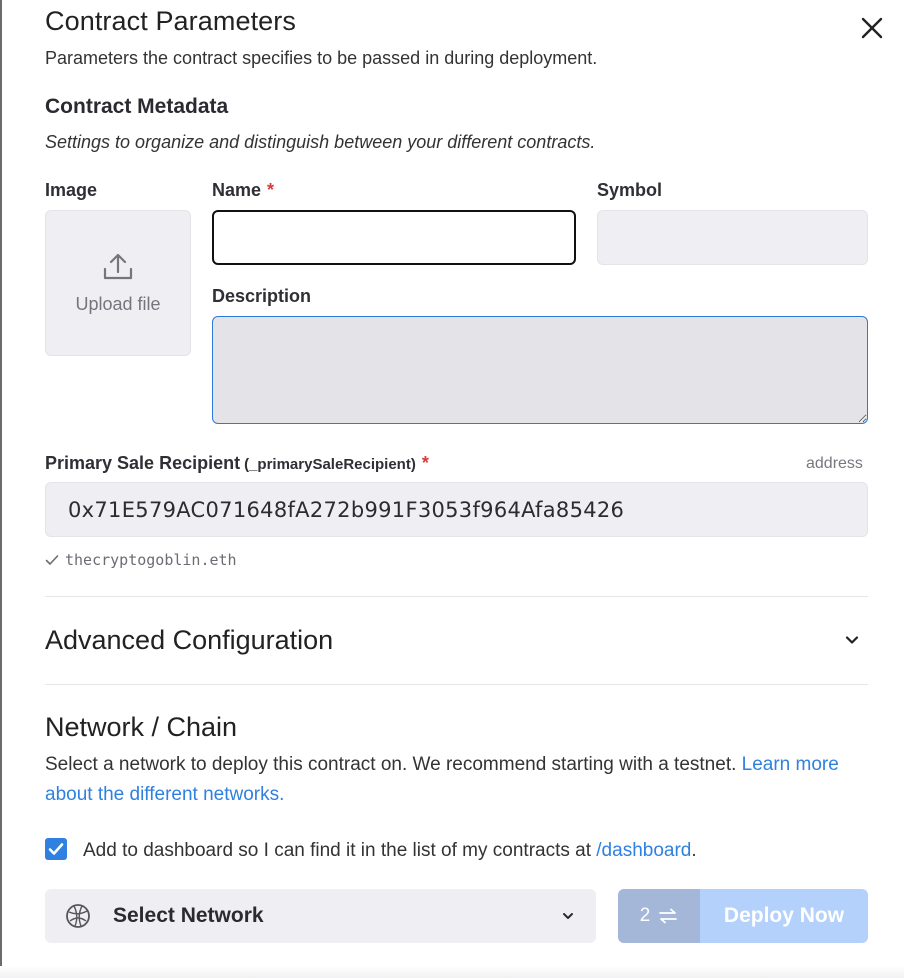  Describe the element at coordinates (118, 303) in the screenshot. I see `upload-label: Upload file` at that location.